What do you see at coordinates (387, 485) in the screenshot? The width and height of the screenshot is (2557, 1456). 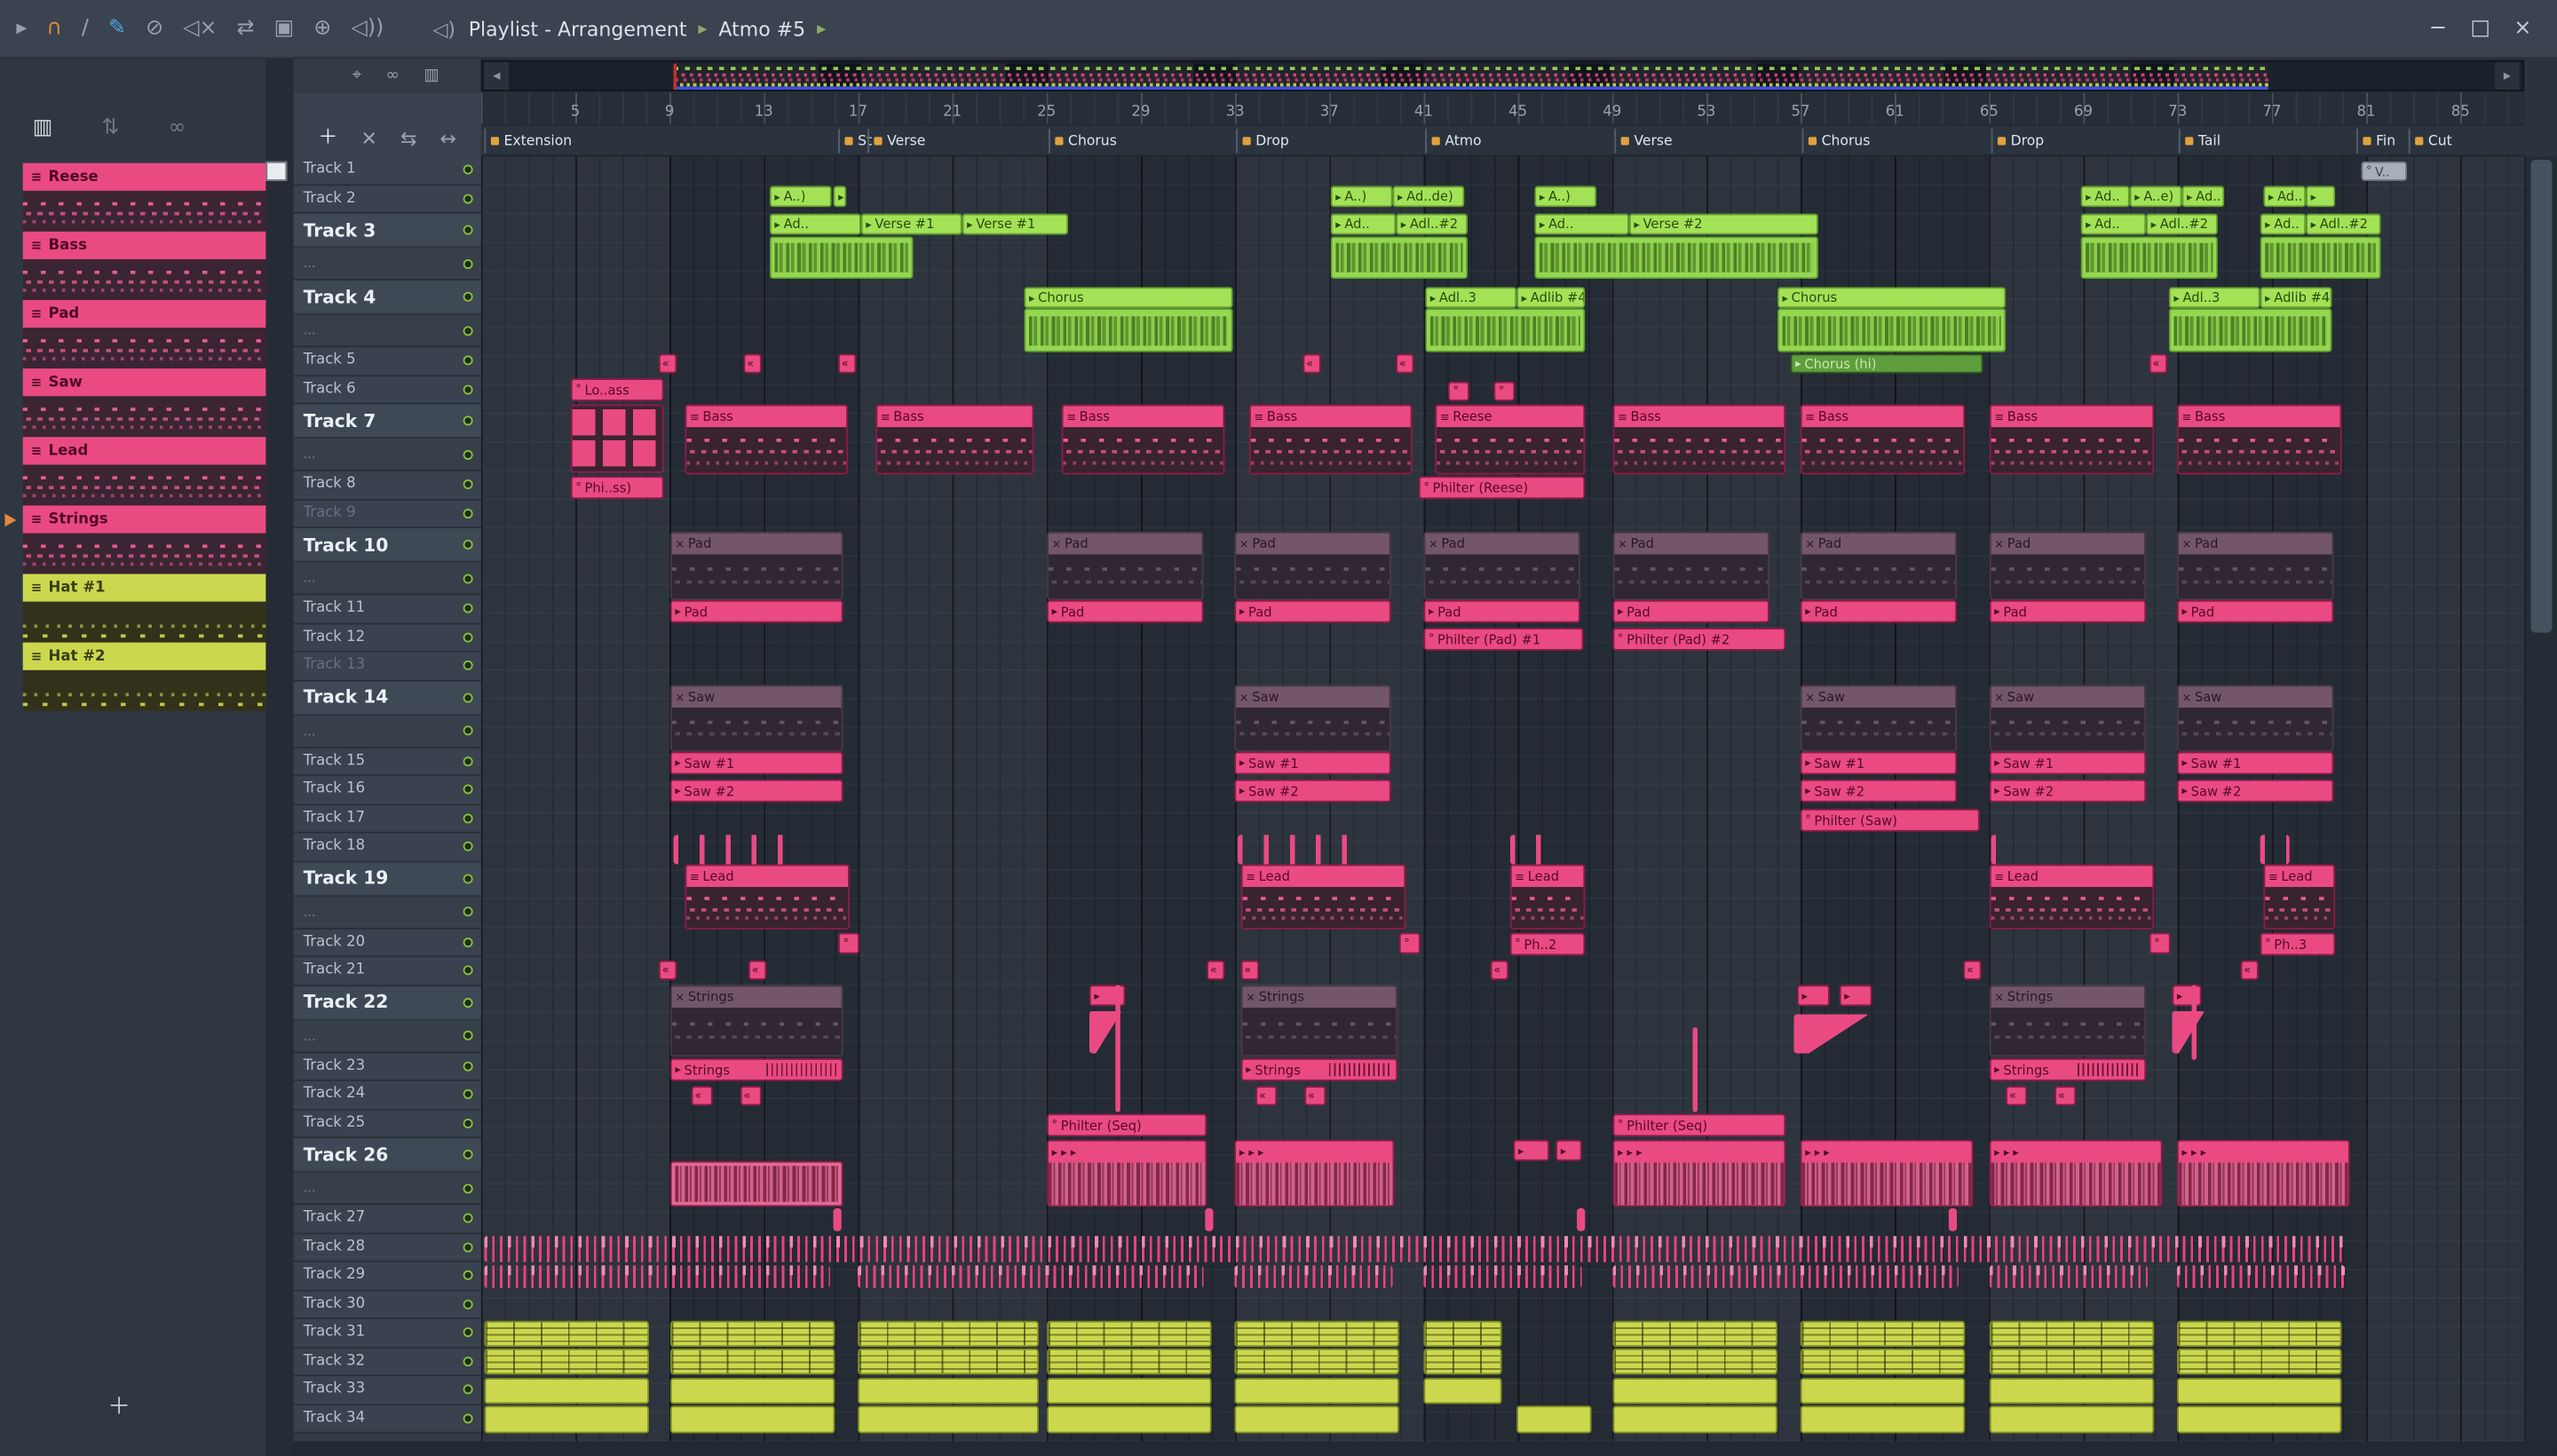 I see `track-header-track-8: Track 8` at bounding box center [387, 485].